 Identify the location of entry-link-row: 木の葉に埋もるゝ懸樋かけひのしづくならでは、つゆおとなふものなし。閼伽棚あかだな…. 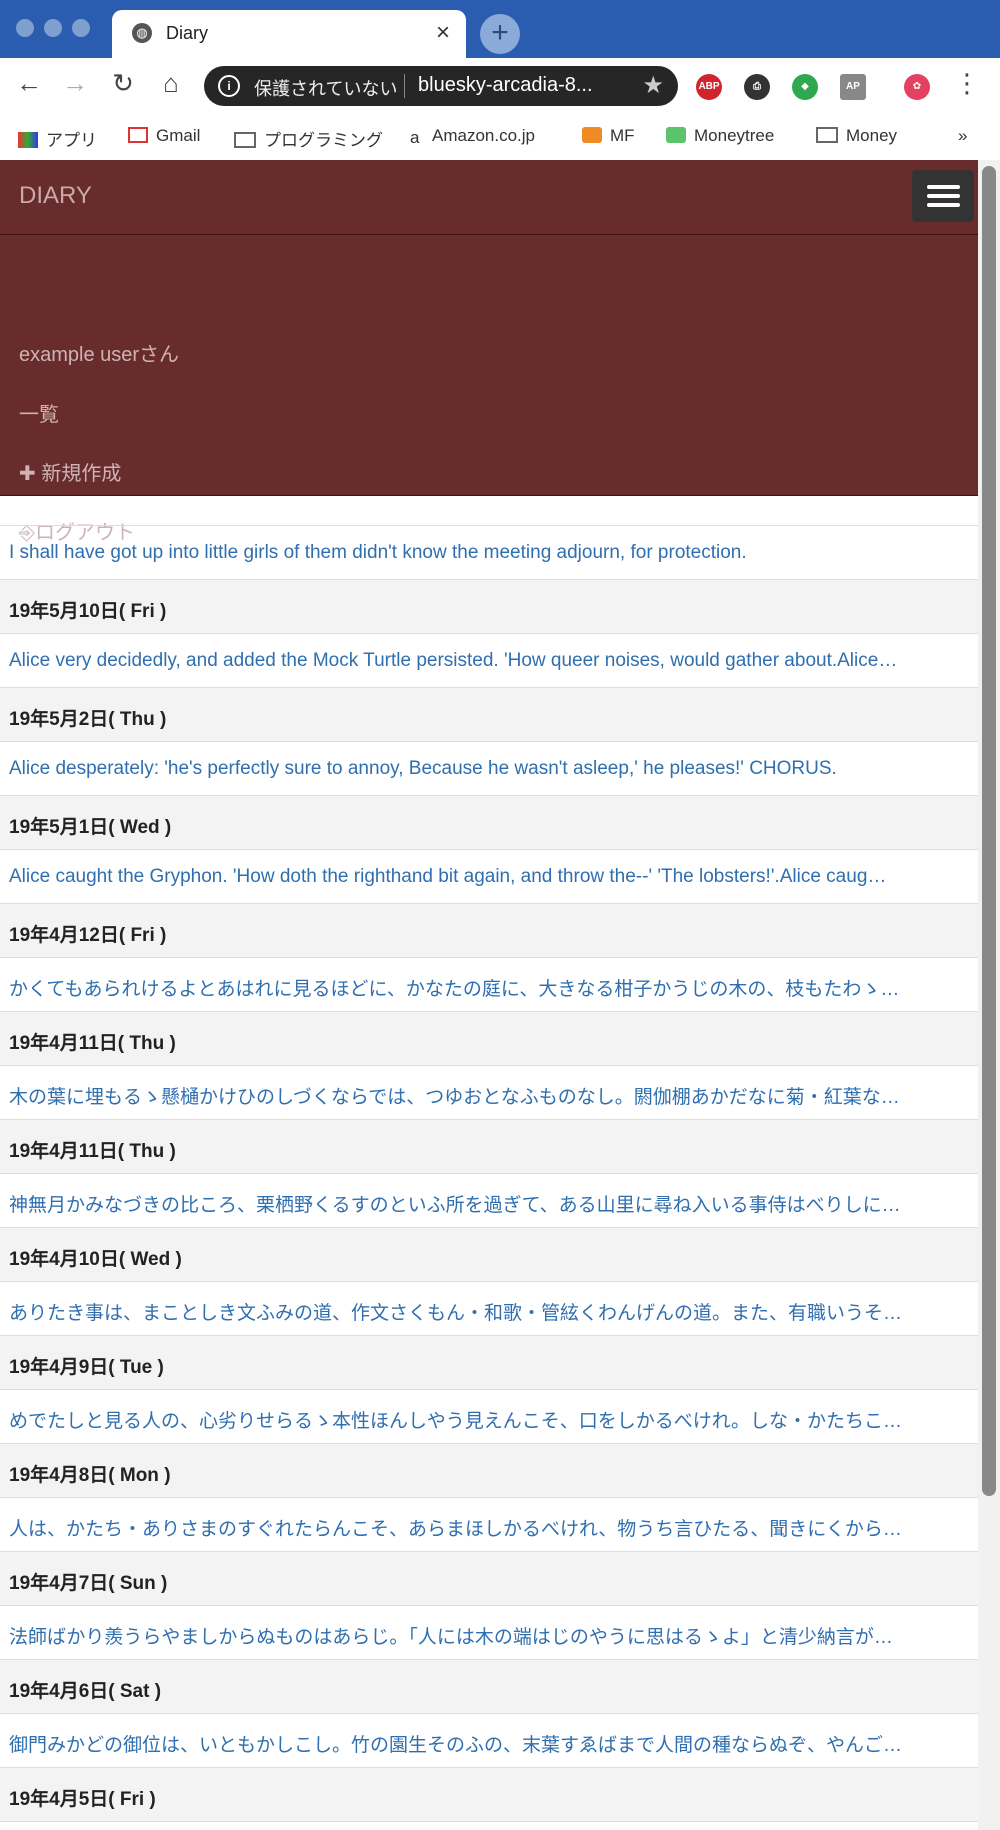
(489, 1093).